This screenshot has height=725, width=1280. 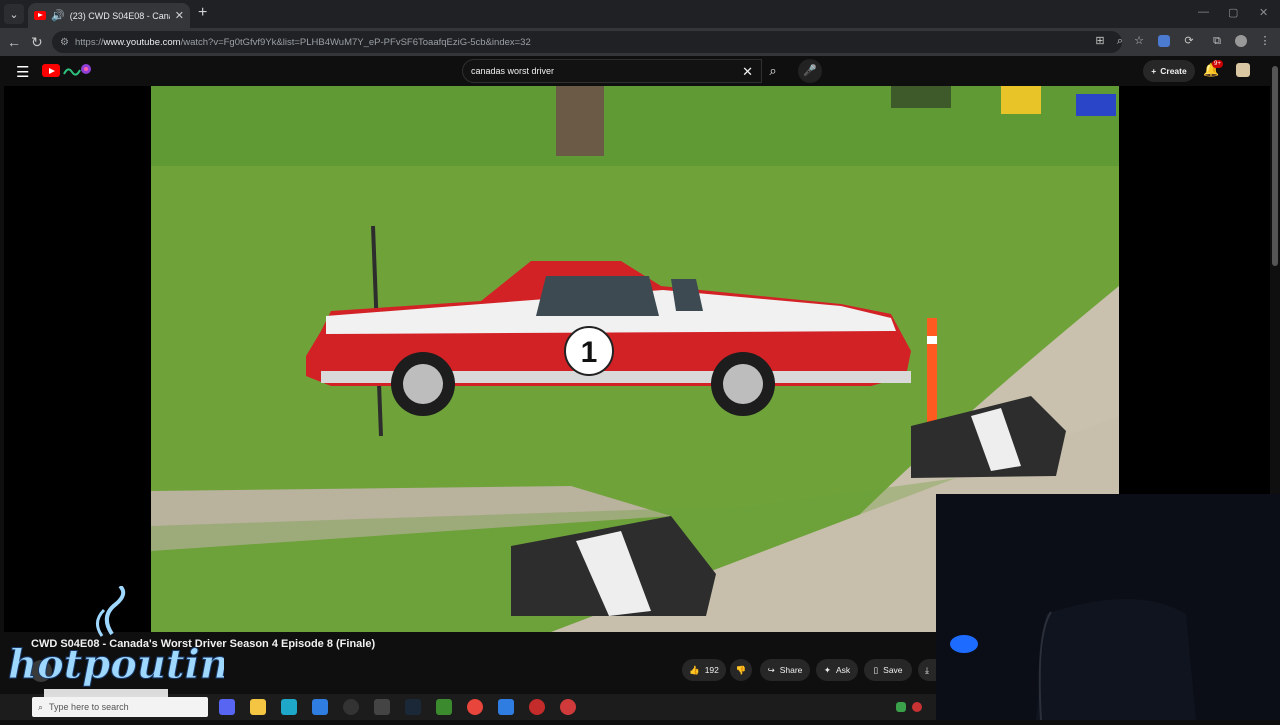 I want to click on stream-watermark-logo: hotpoutine, so click(x=129, y=652).